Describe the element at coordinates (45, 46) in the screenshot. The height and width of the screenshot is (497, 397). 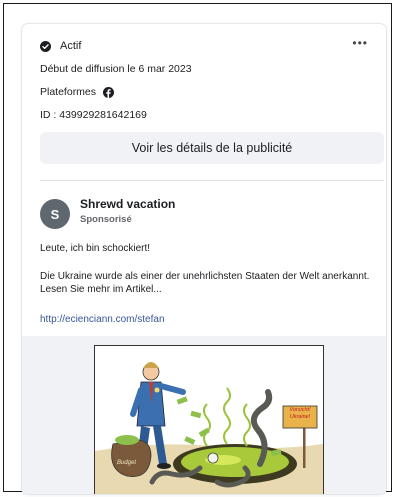
I see `check-circle-icon` at that location.